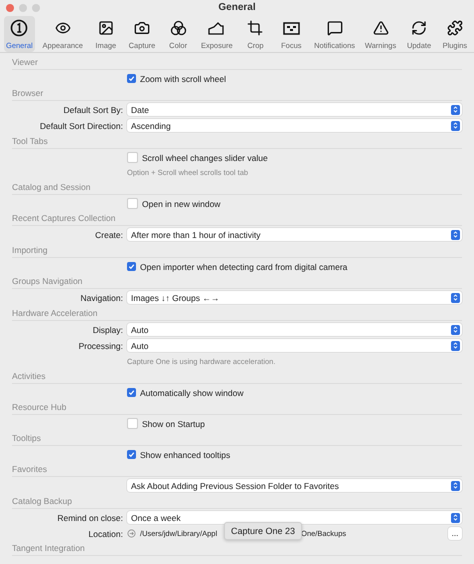 The height and width of the screenshot is (564, 474). What do you see at coordinates (93, 109) in the screenshot?
I see `field-label: Default Sort By:` at bounding box center [93, 109].